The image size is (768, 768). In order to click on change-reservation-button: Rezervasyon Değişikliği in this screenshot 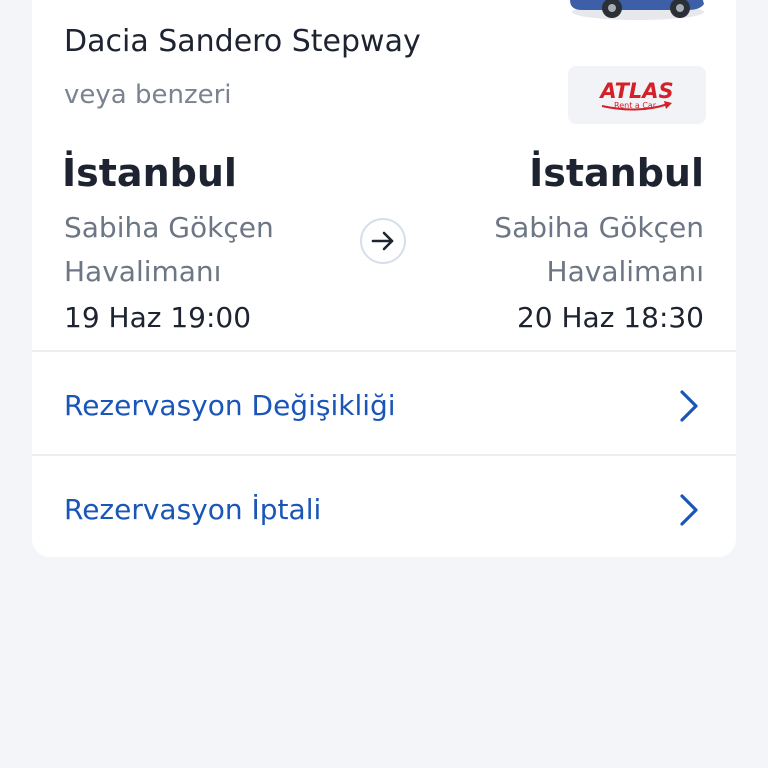, I will do `click(384, 406)`.